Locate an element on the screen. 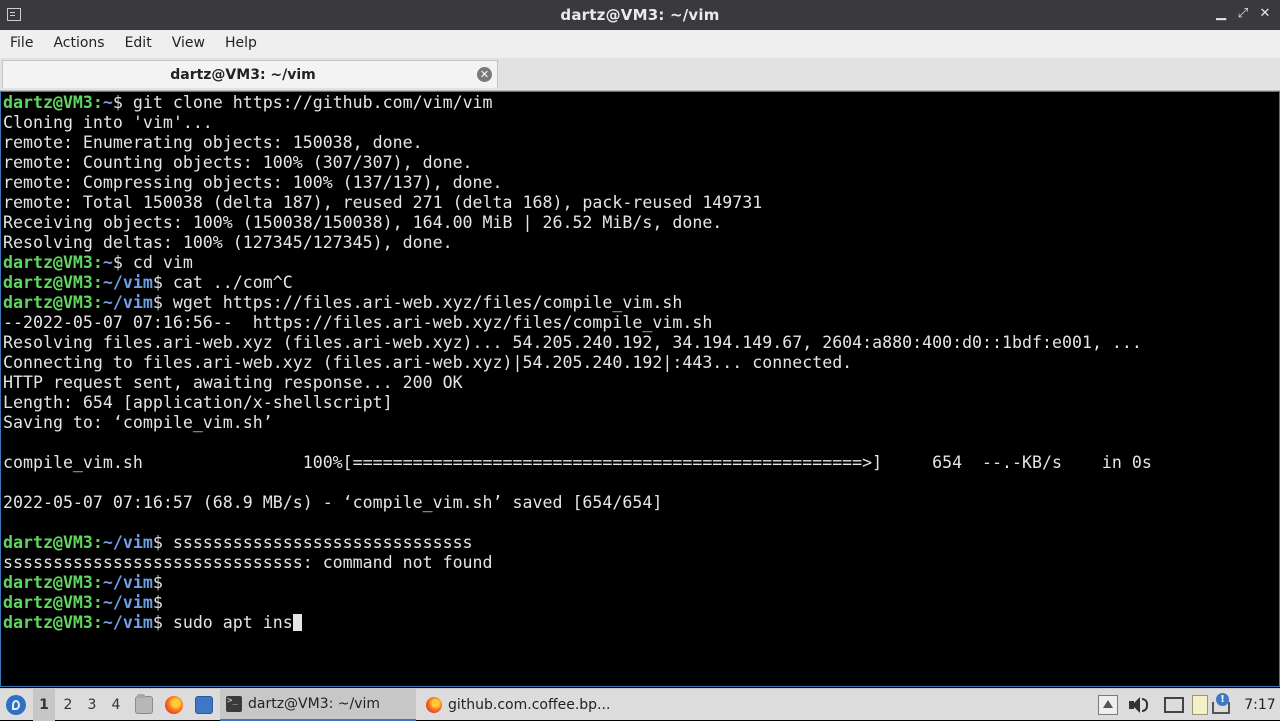  task-label: dartz@VM3: ~/vim is located at coordinates (314, 704).